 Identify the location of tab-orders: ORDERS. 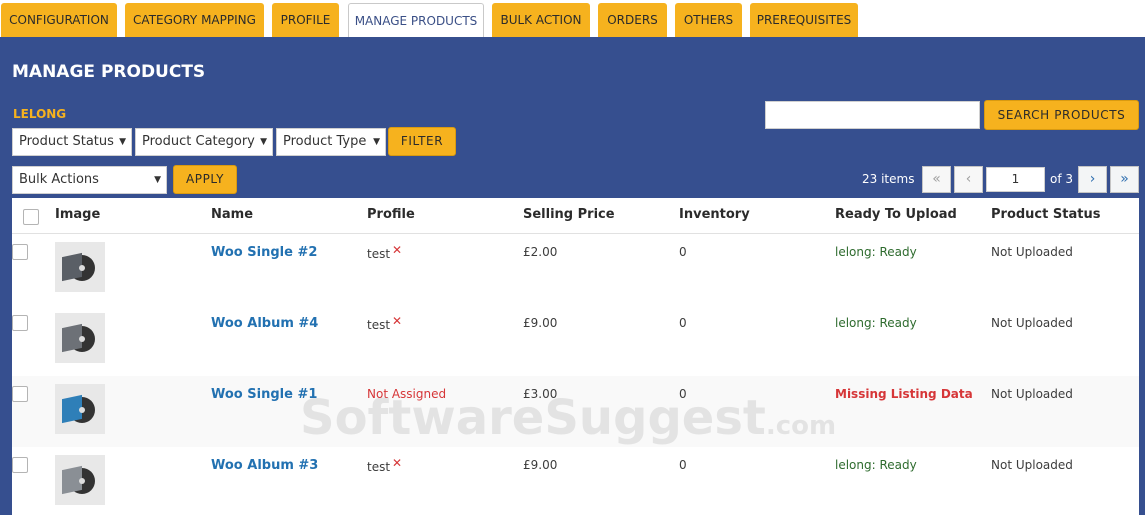
(632, 20).